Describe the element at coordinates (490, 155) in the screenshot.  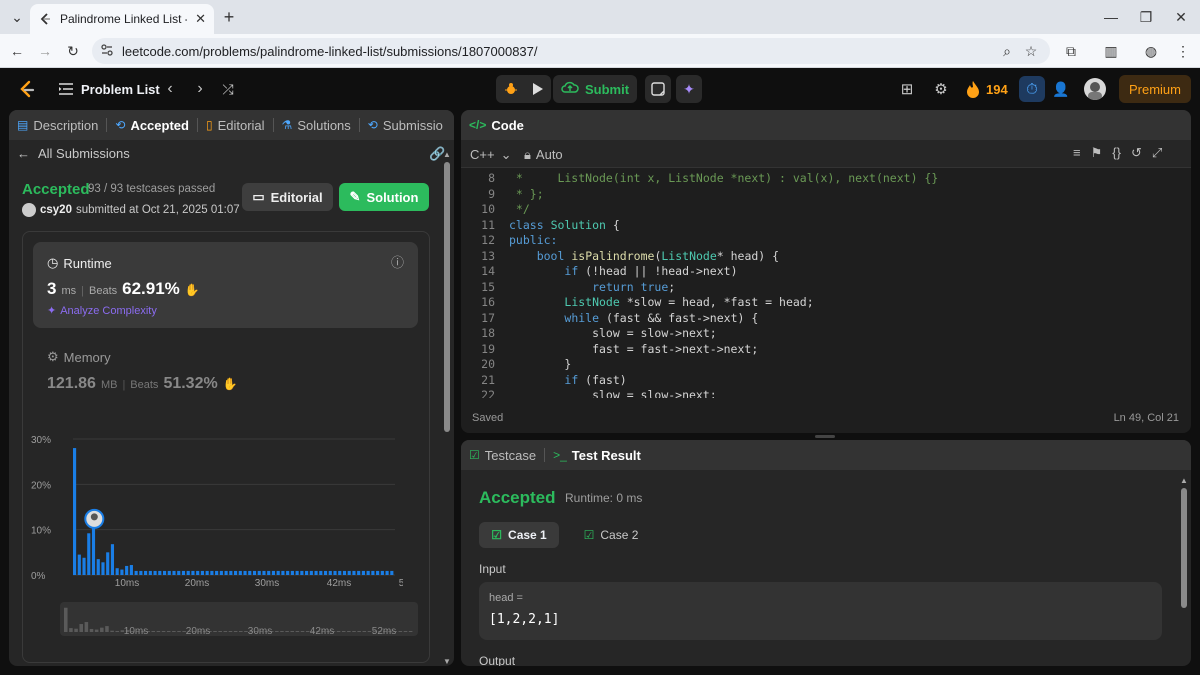
I see `language-selector: C++ ⌄` at that location.